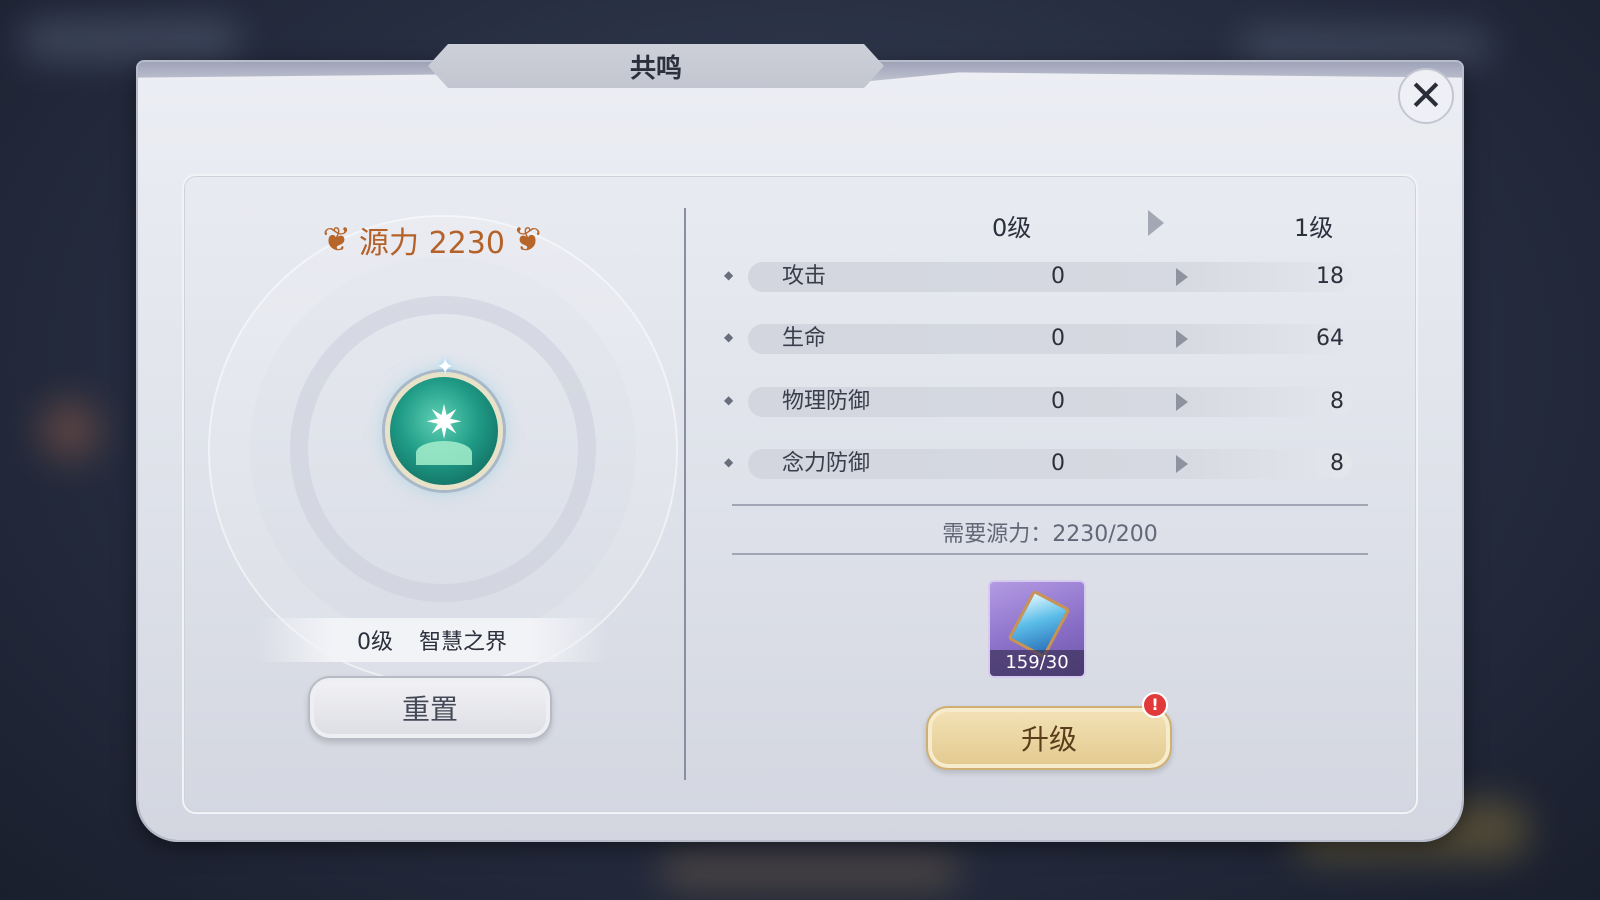 The width and height of the screenshot is (1600, 900). I want to click on close-button: ✕, so click(1426, 96).